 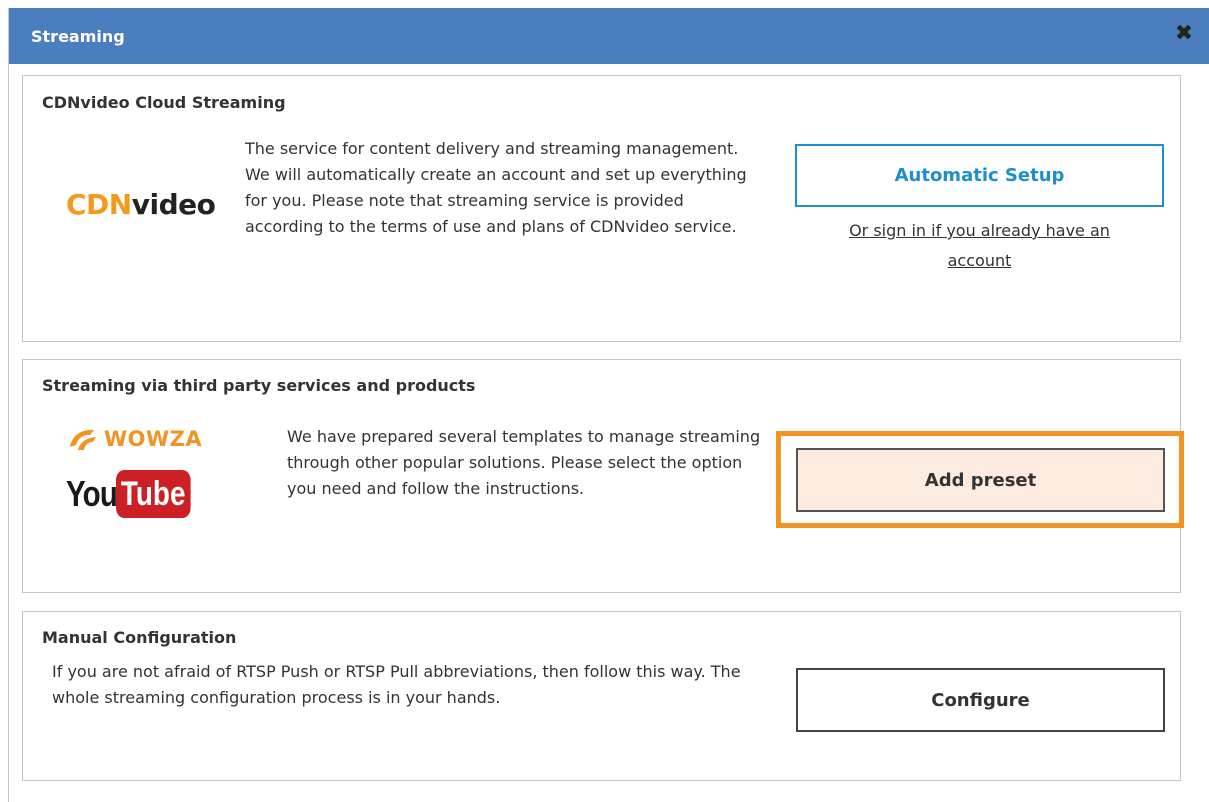 What do you see at coordinates (83, 439) in the screenshot?
I see `wowza-icon` at bounding box center [83, 439].